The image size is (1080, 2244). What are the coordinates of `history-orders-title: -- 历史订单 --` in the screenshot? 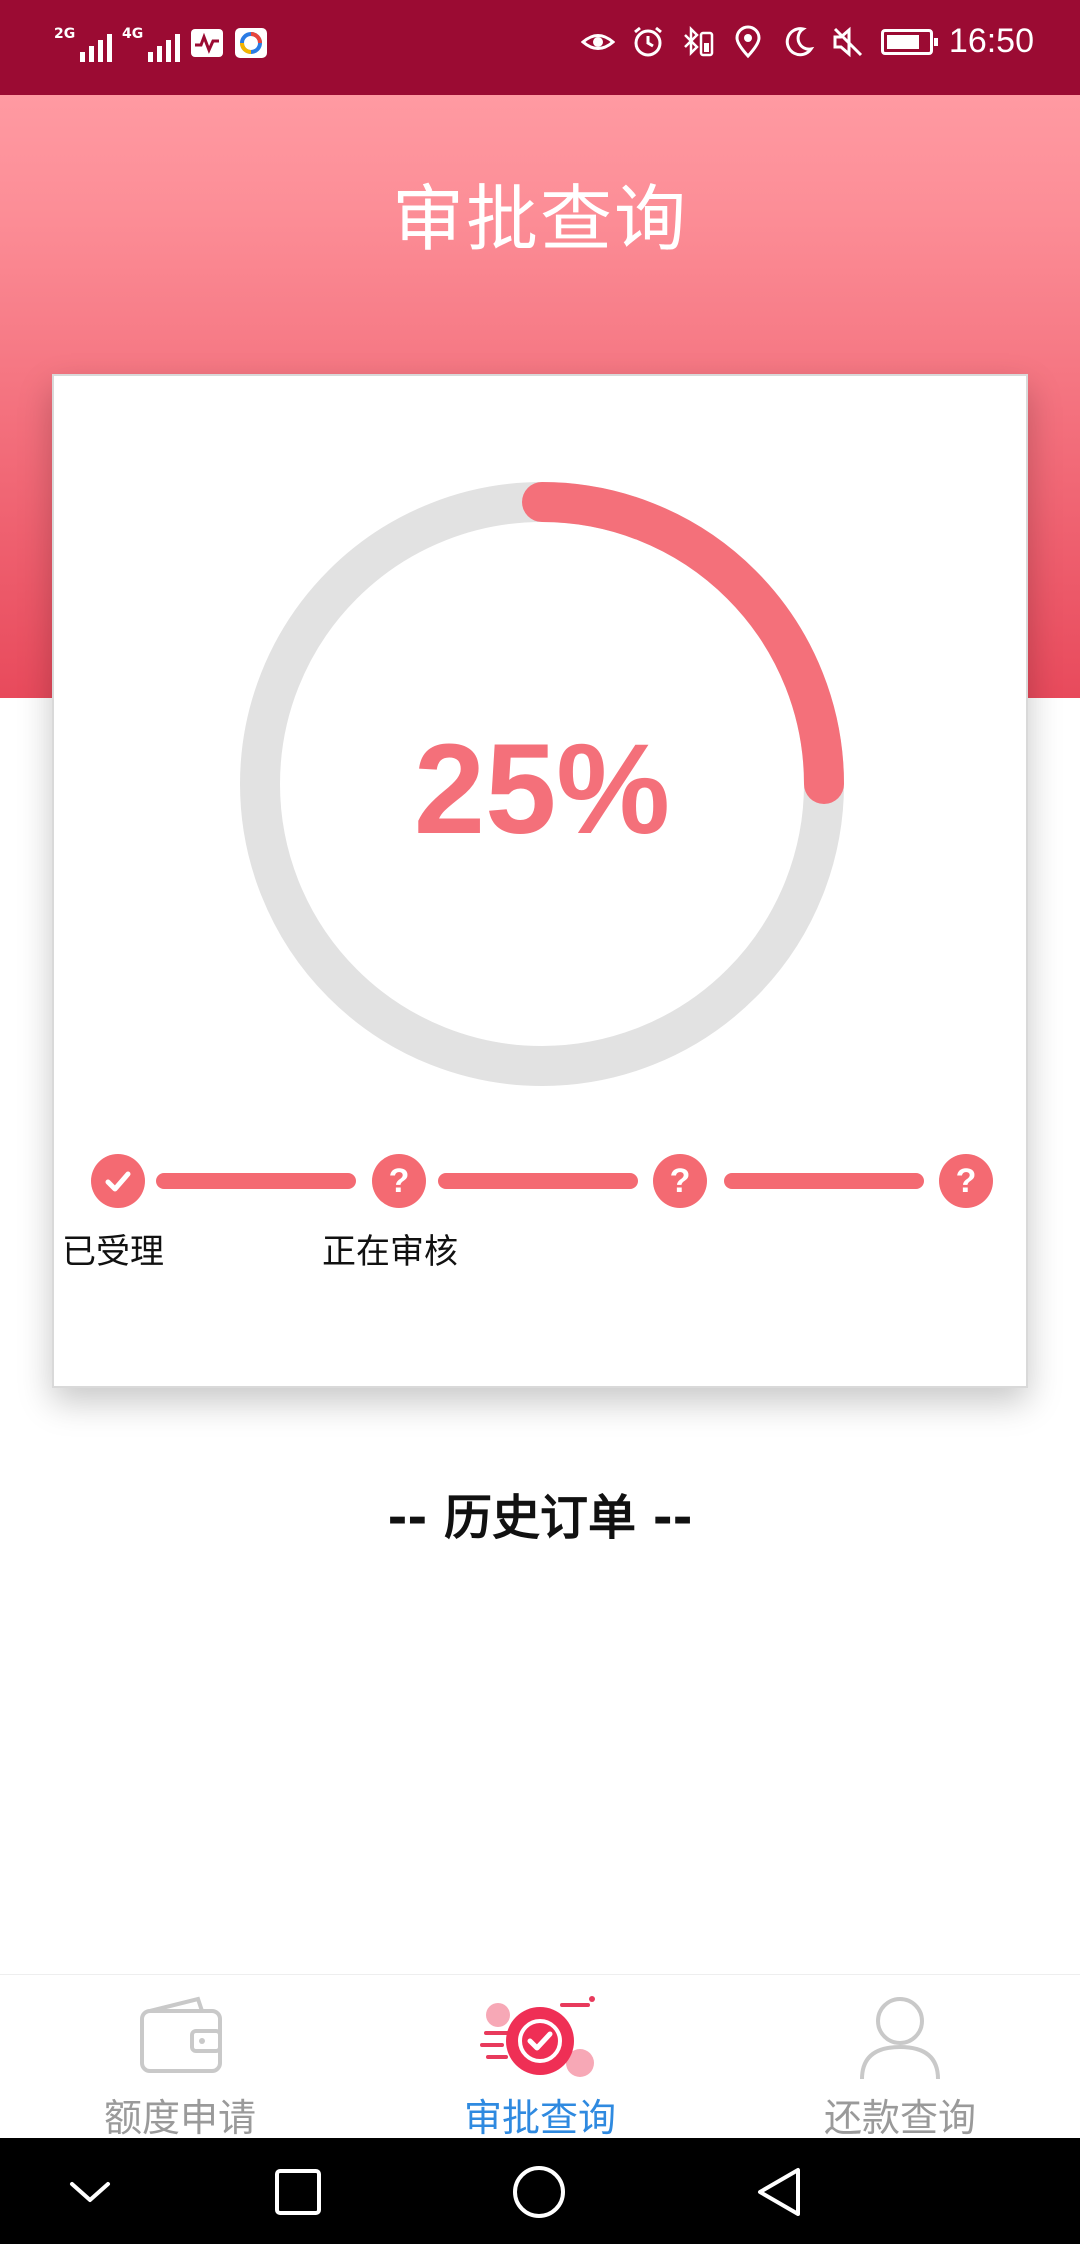 It's located at (540, 1518).